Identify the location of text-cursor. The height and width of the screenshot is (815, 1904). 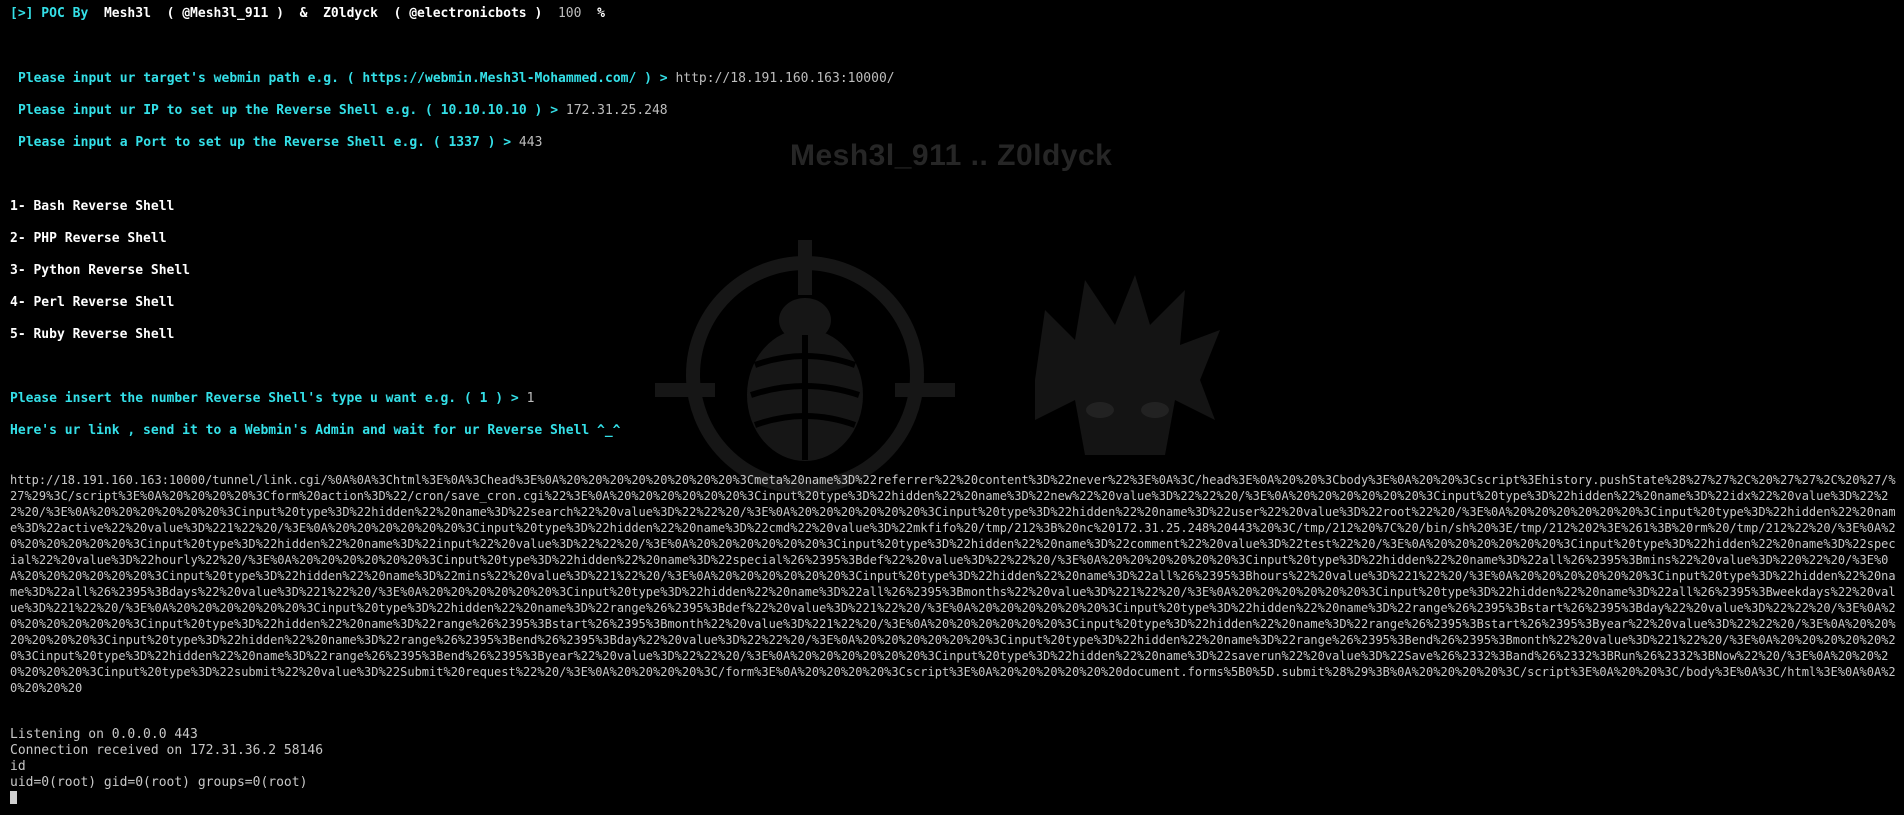
(13, 799).